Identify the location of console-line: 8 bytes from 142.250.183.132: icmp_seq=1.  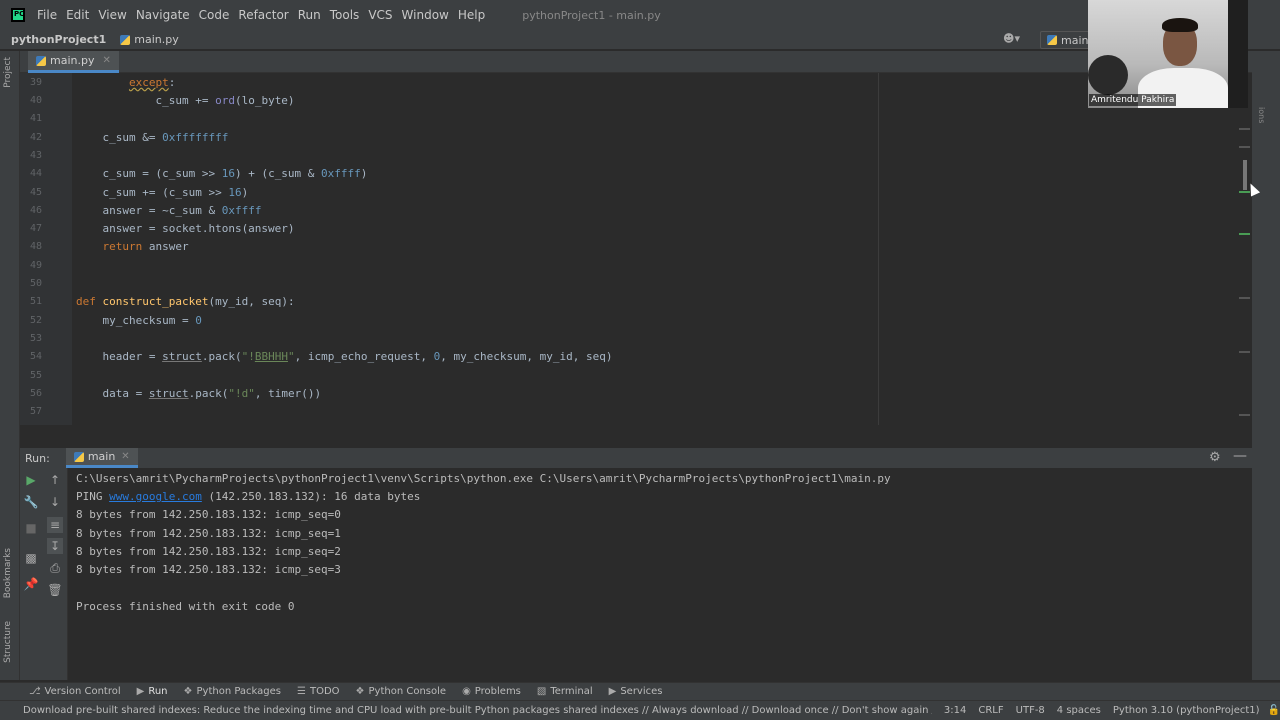
(208, 533).